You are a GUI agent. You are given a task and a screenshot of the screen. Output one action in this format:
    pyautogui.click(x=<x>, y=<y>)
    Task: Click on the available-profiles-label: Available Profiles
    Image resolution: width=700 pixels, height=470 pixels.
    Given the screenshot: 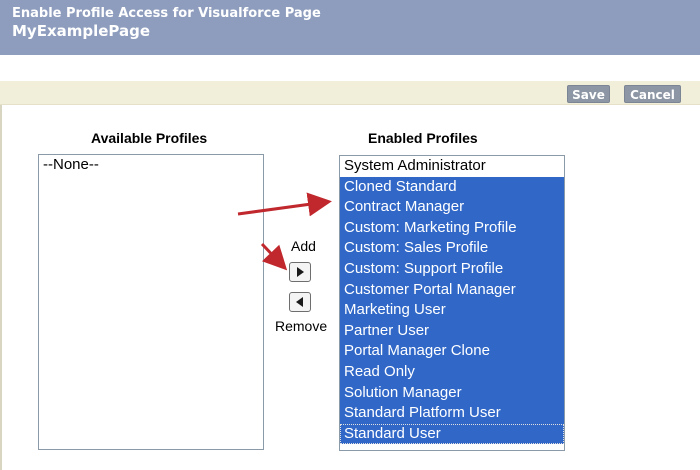 What is the action you would take?
    pyautogui.click(x=149, y=138)
    